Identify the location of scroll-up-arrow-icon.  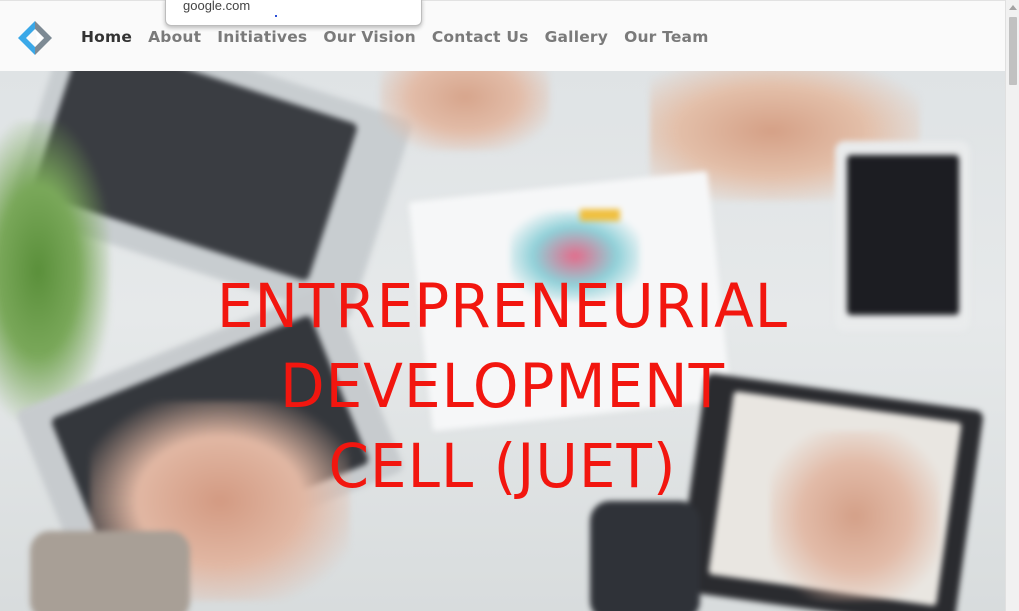
(1013, 7).